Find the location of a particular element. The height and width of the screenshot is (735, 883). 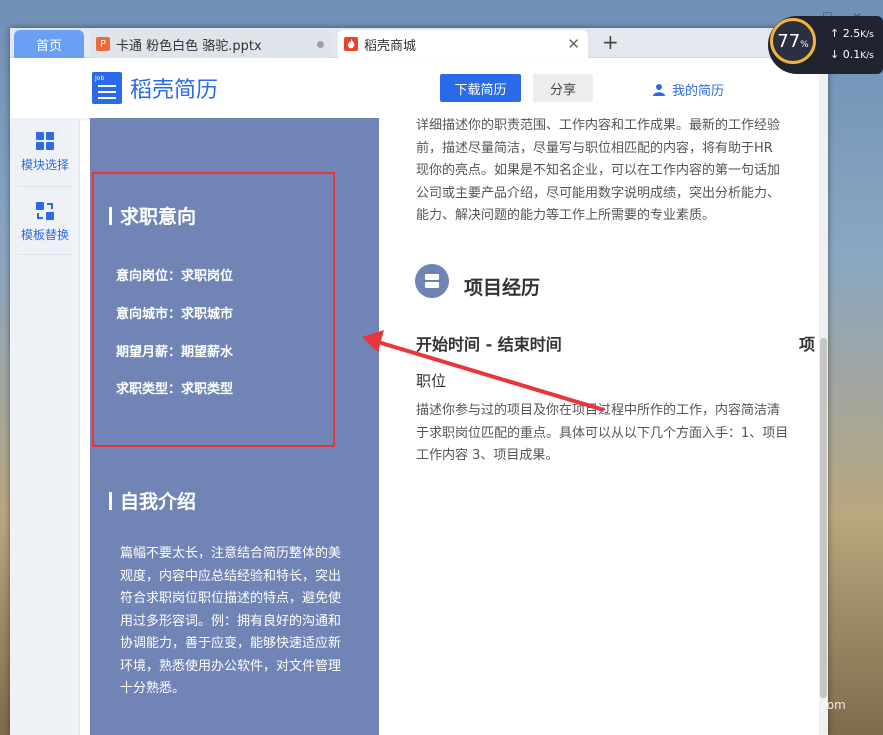

annotation-arrow is located at coordinates (483, 371).